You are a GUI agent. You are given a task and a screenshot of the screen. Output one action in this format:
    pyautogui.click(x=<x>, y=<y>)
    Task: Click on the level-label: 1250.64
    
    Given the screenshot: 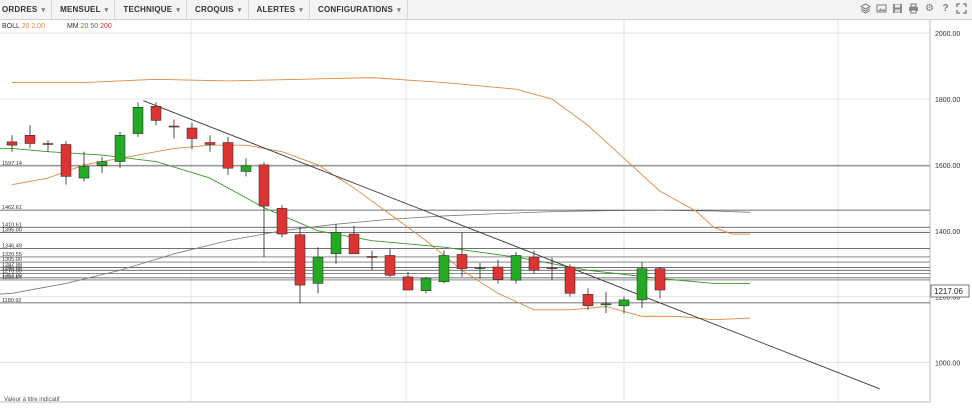 What is the action you would take?
    pyautogui.click(x=12, y=278)
    